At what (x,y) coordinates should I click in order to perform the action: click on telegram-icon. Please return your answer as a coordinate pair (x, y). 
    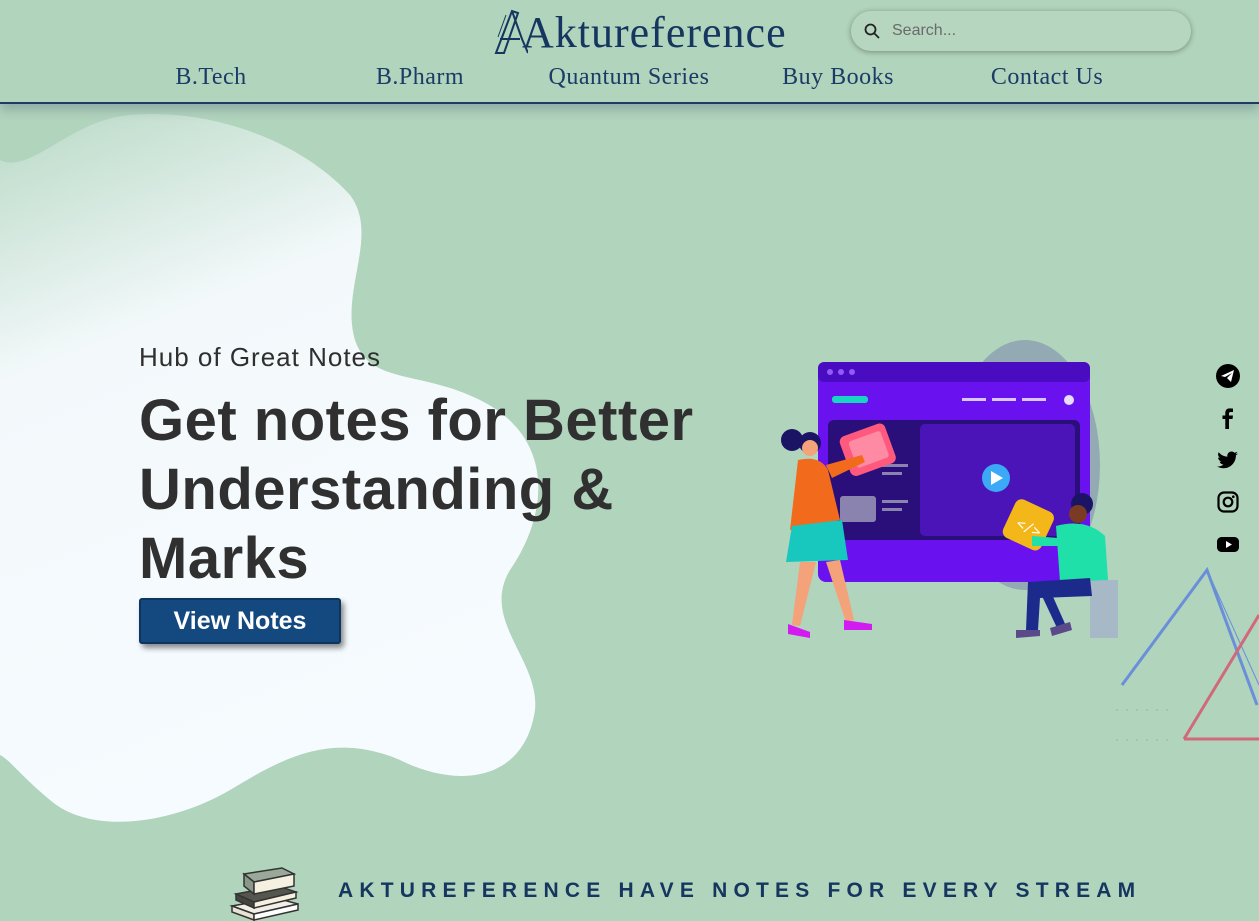
    Looking at the image, I should click on (1228, 376).